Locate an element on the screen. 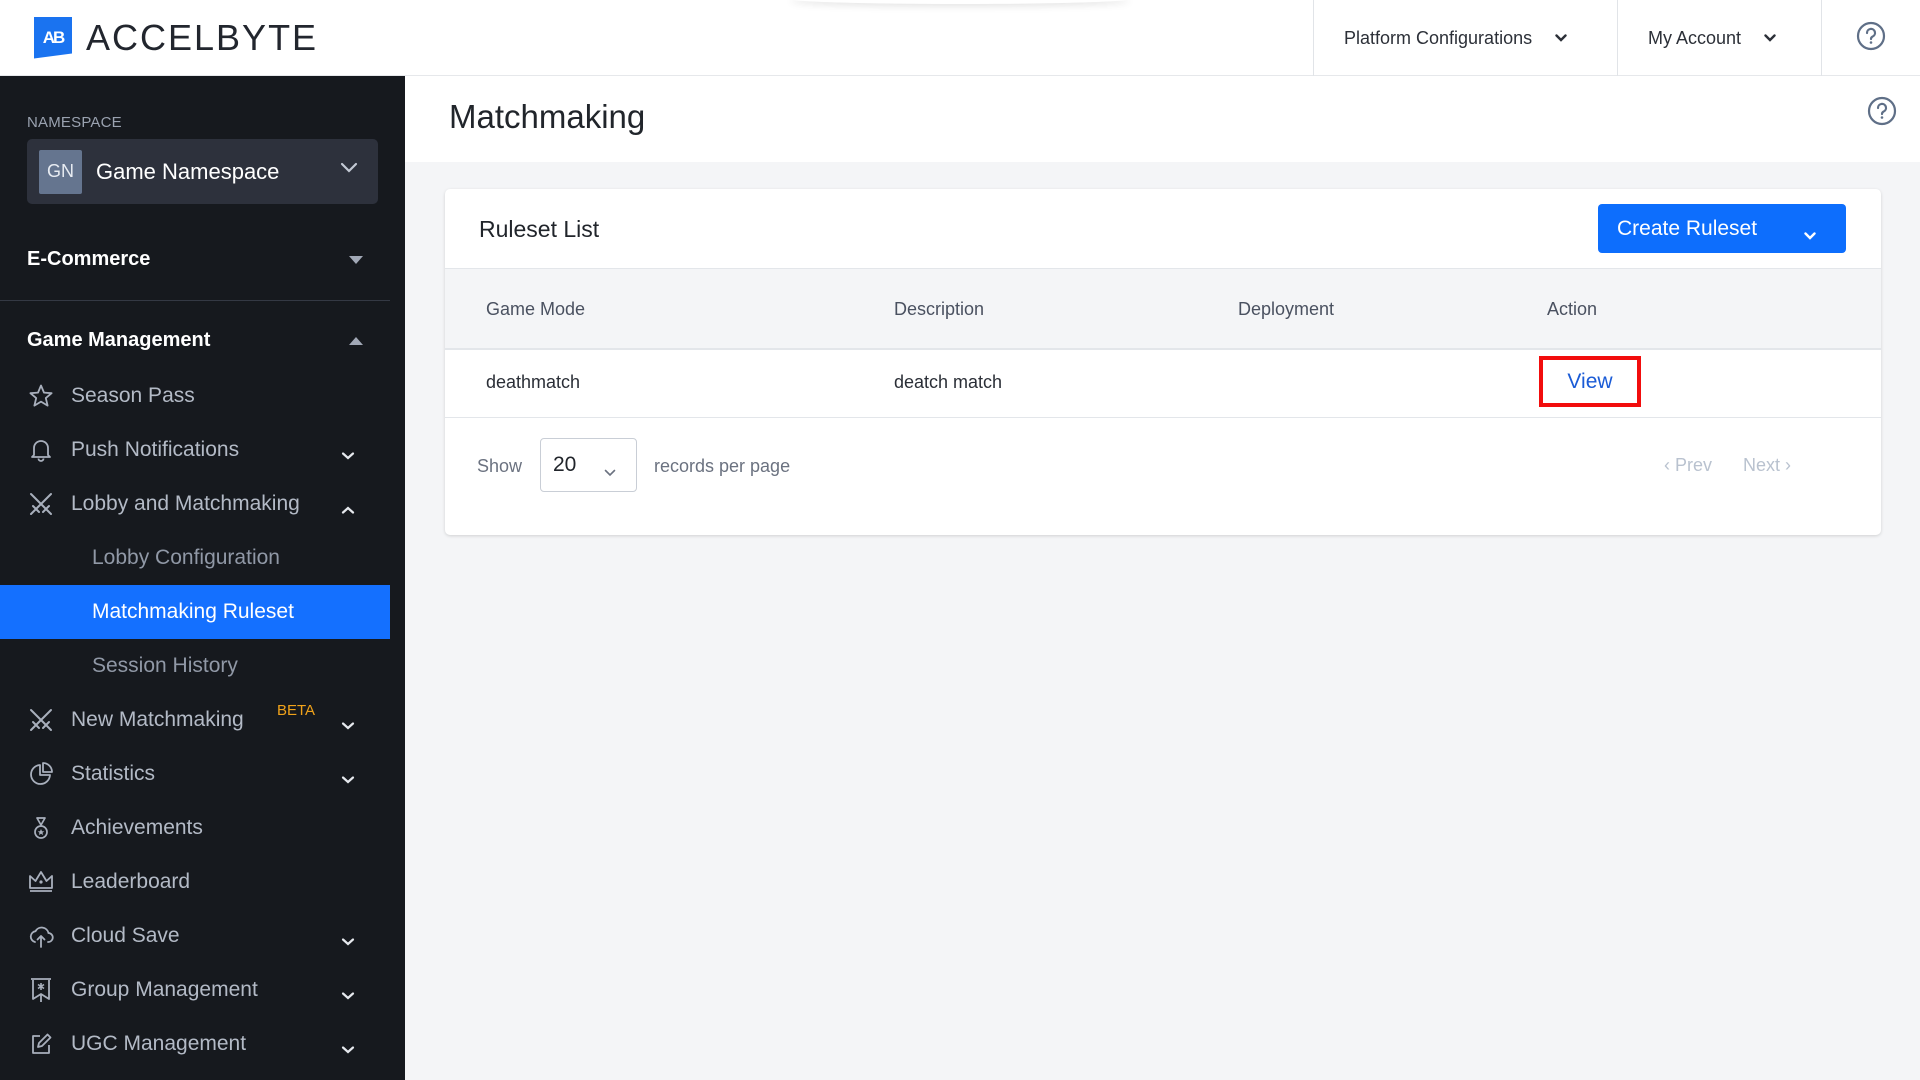  column-header-deployment: Deployment is located at coordinates (1286, 309).